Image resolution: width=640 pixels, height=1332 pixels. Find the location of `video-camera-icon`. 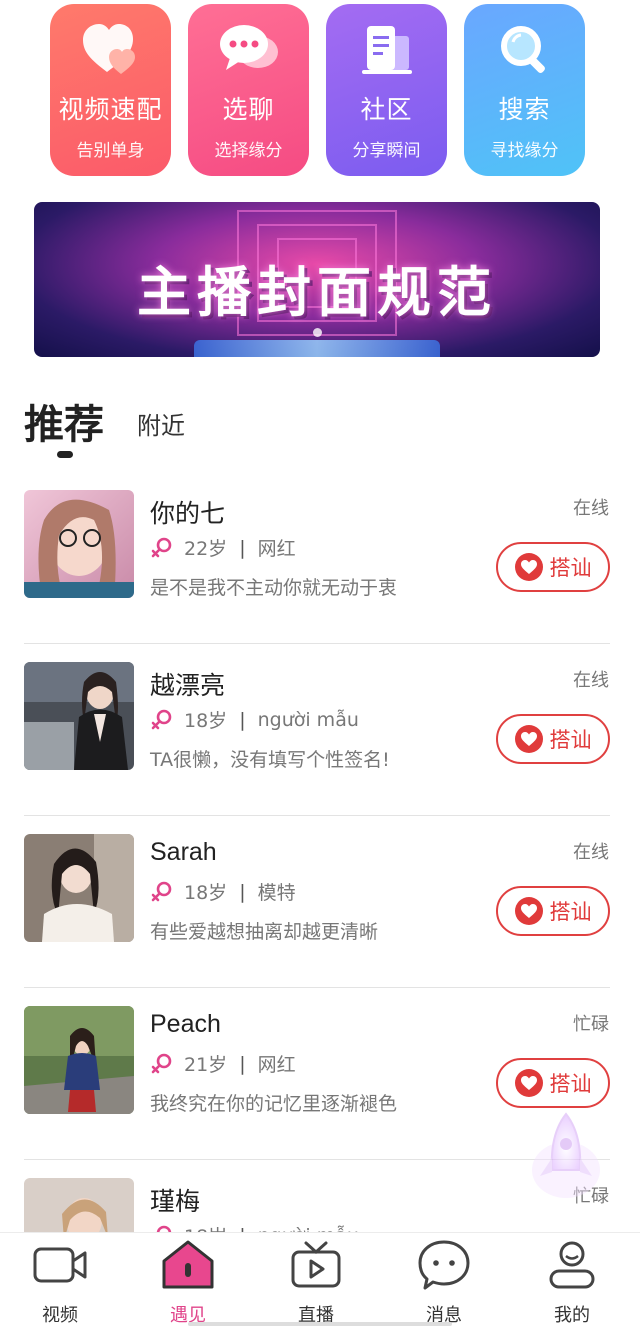

video-camera-icon is located at coordinates (60, 1265).